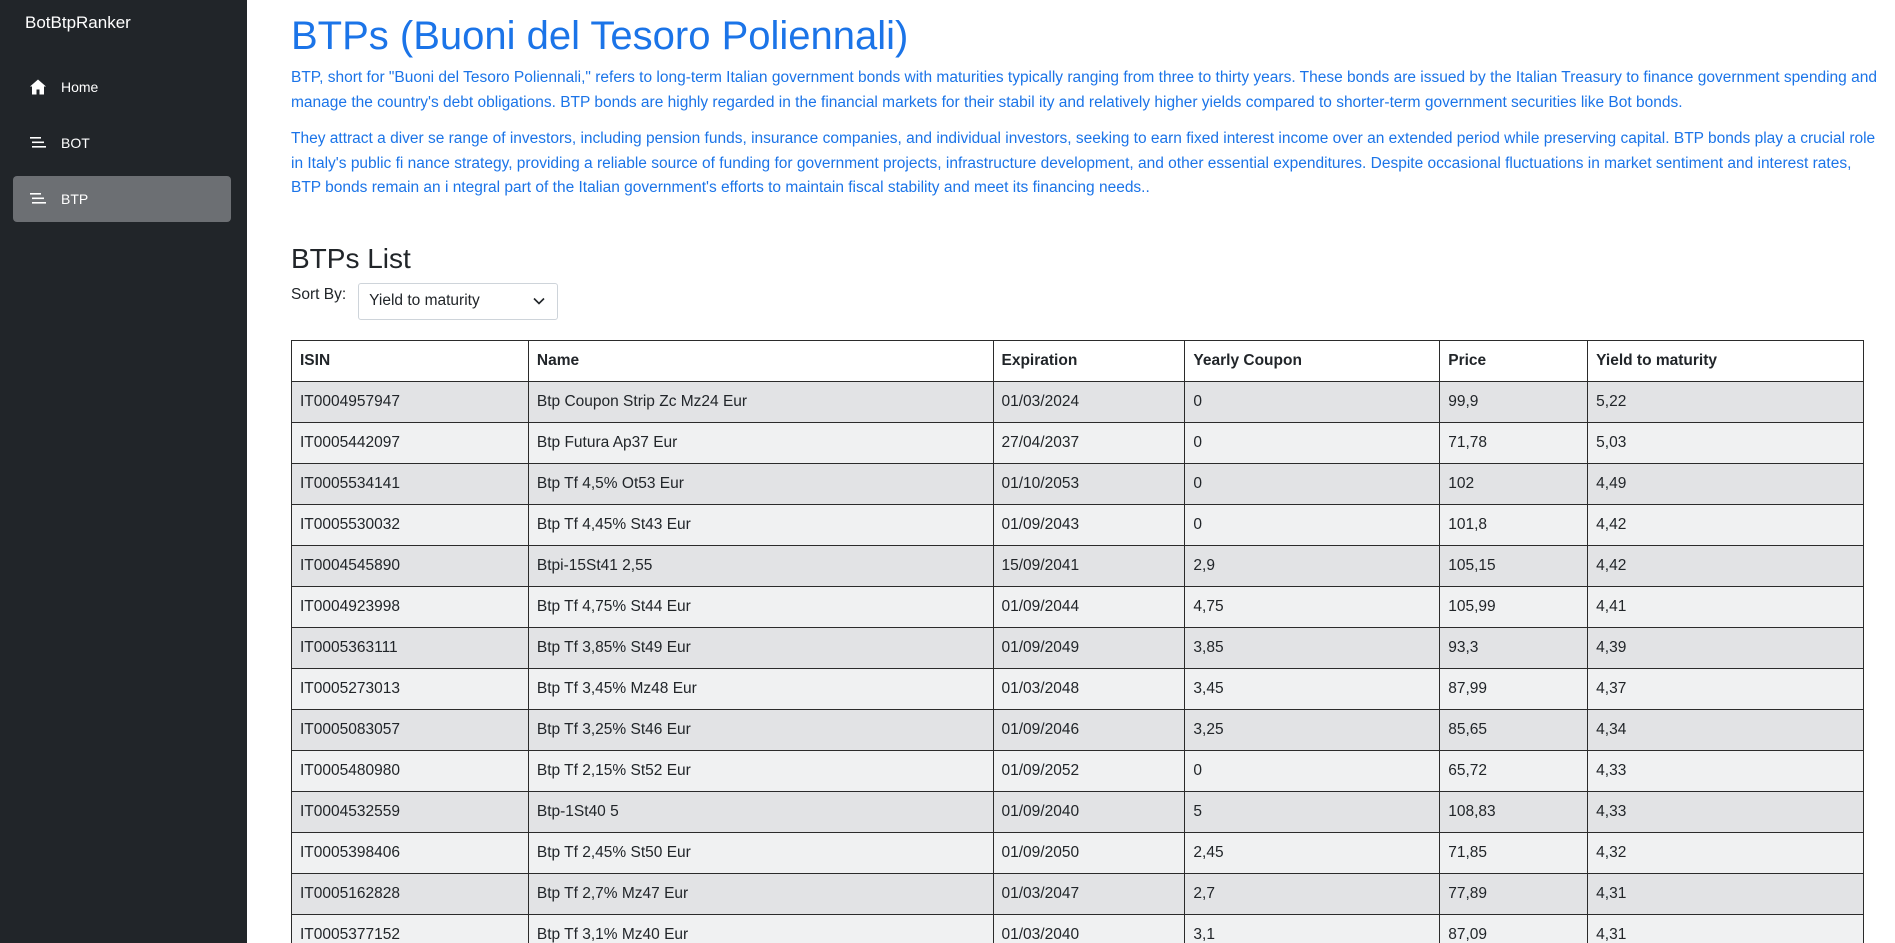  What do you see at coordinates (410, 893) in the screenshot?
I see `table-cell: IT0005162828` at bounding box center [410, 893].